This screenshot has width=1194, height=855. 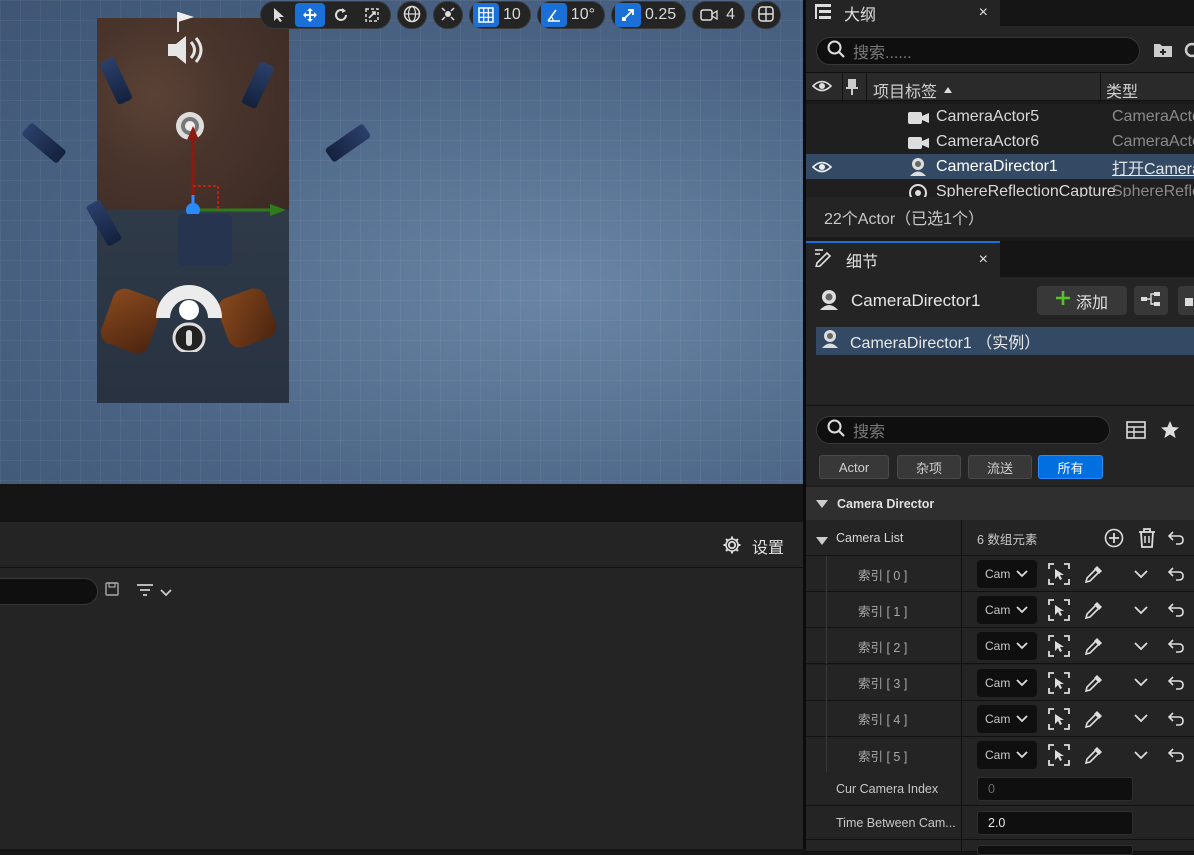 I want to click on actor-pawn-icon, so click(x=918, y=168).